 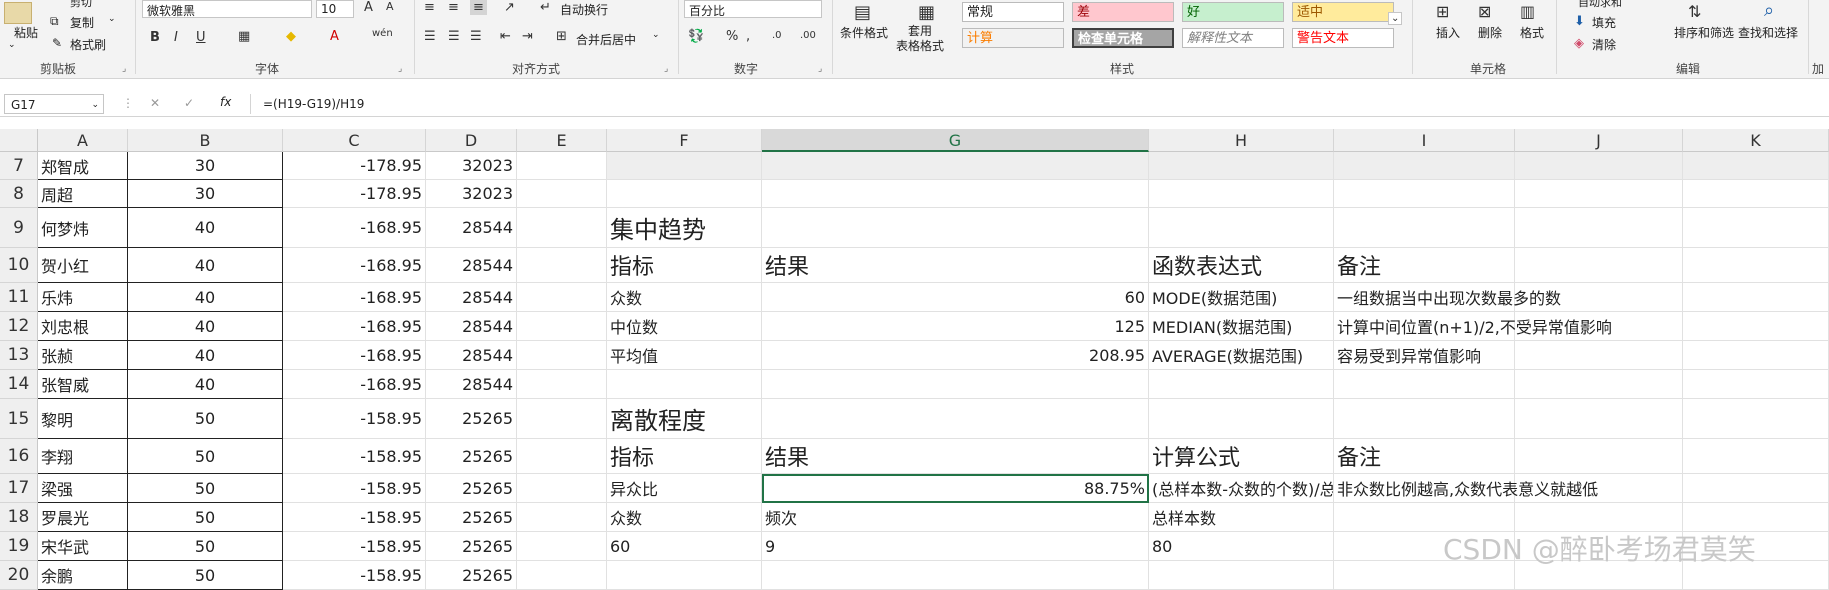 I want to click on cell-name: 乐炜, so click(x=83, y=297).